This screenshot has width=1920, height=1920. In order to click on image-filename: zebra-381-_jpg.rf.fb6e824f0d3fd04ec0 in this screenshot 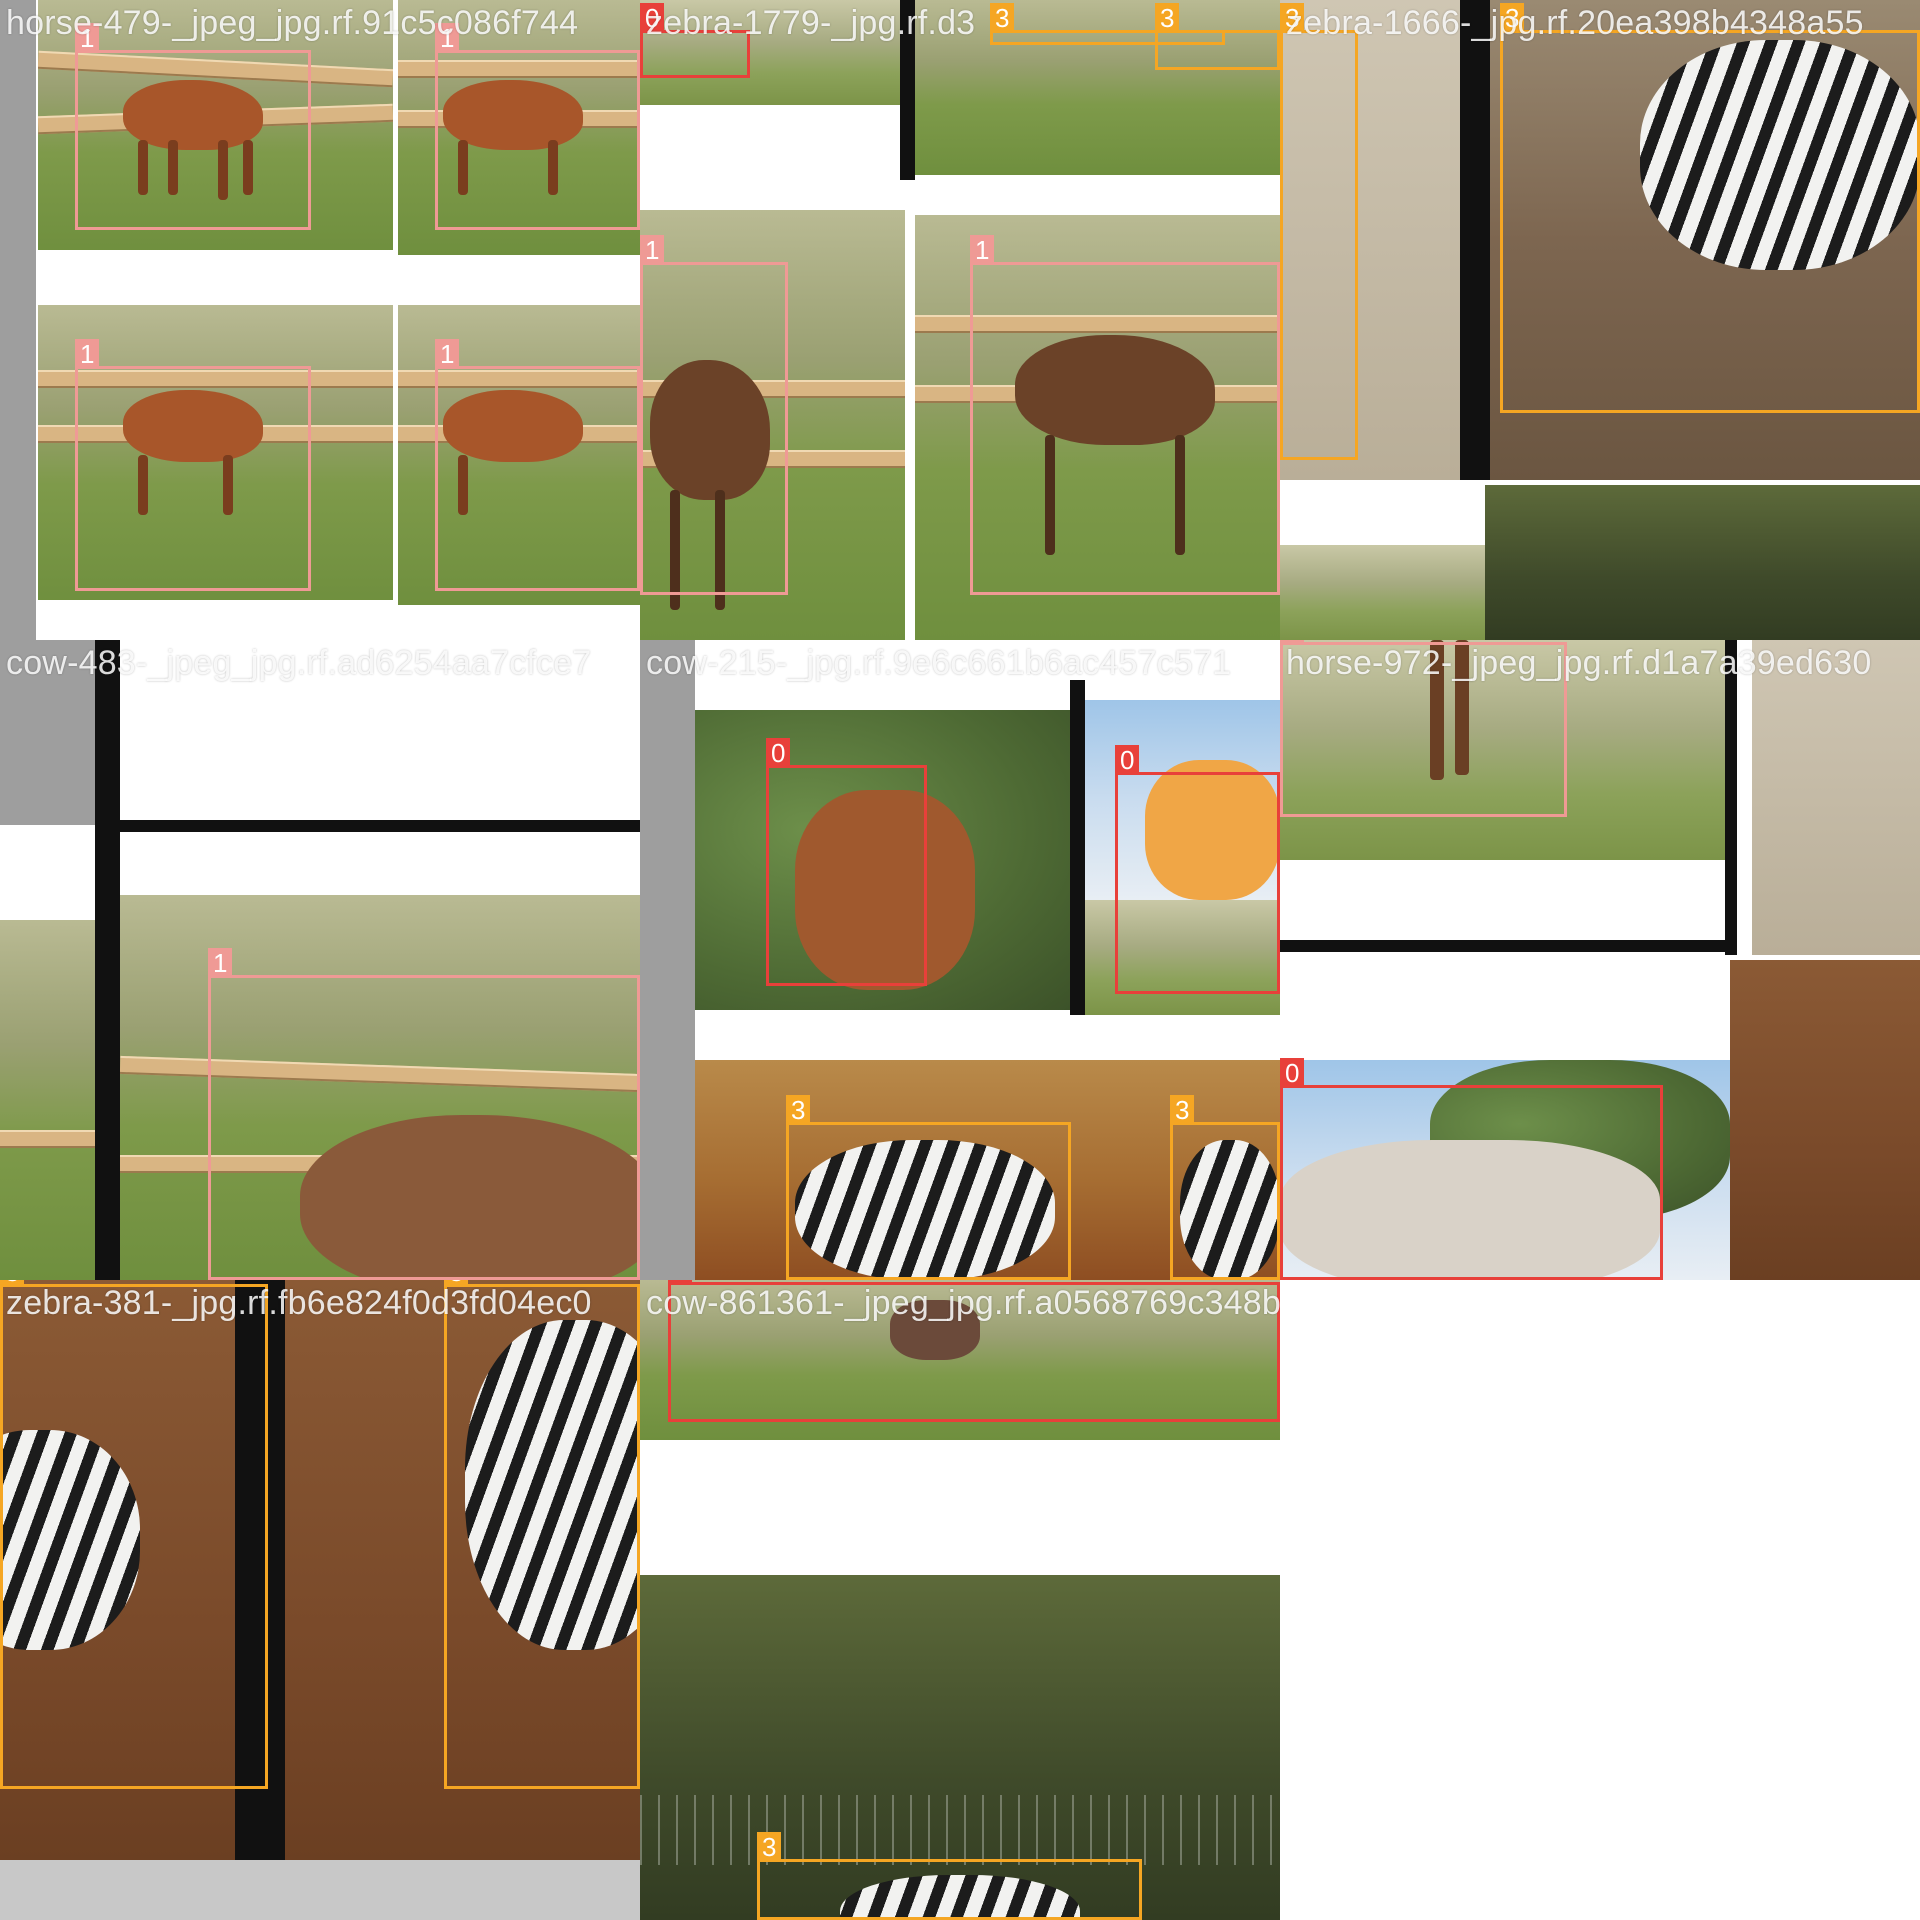, I will do `click(299, 1303)`.